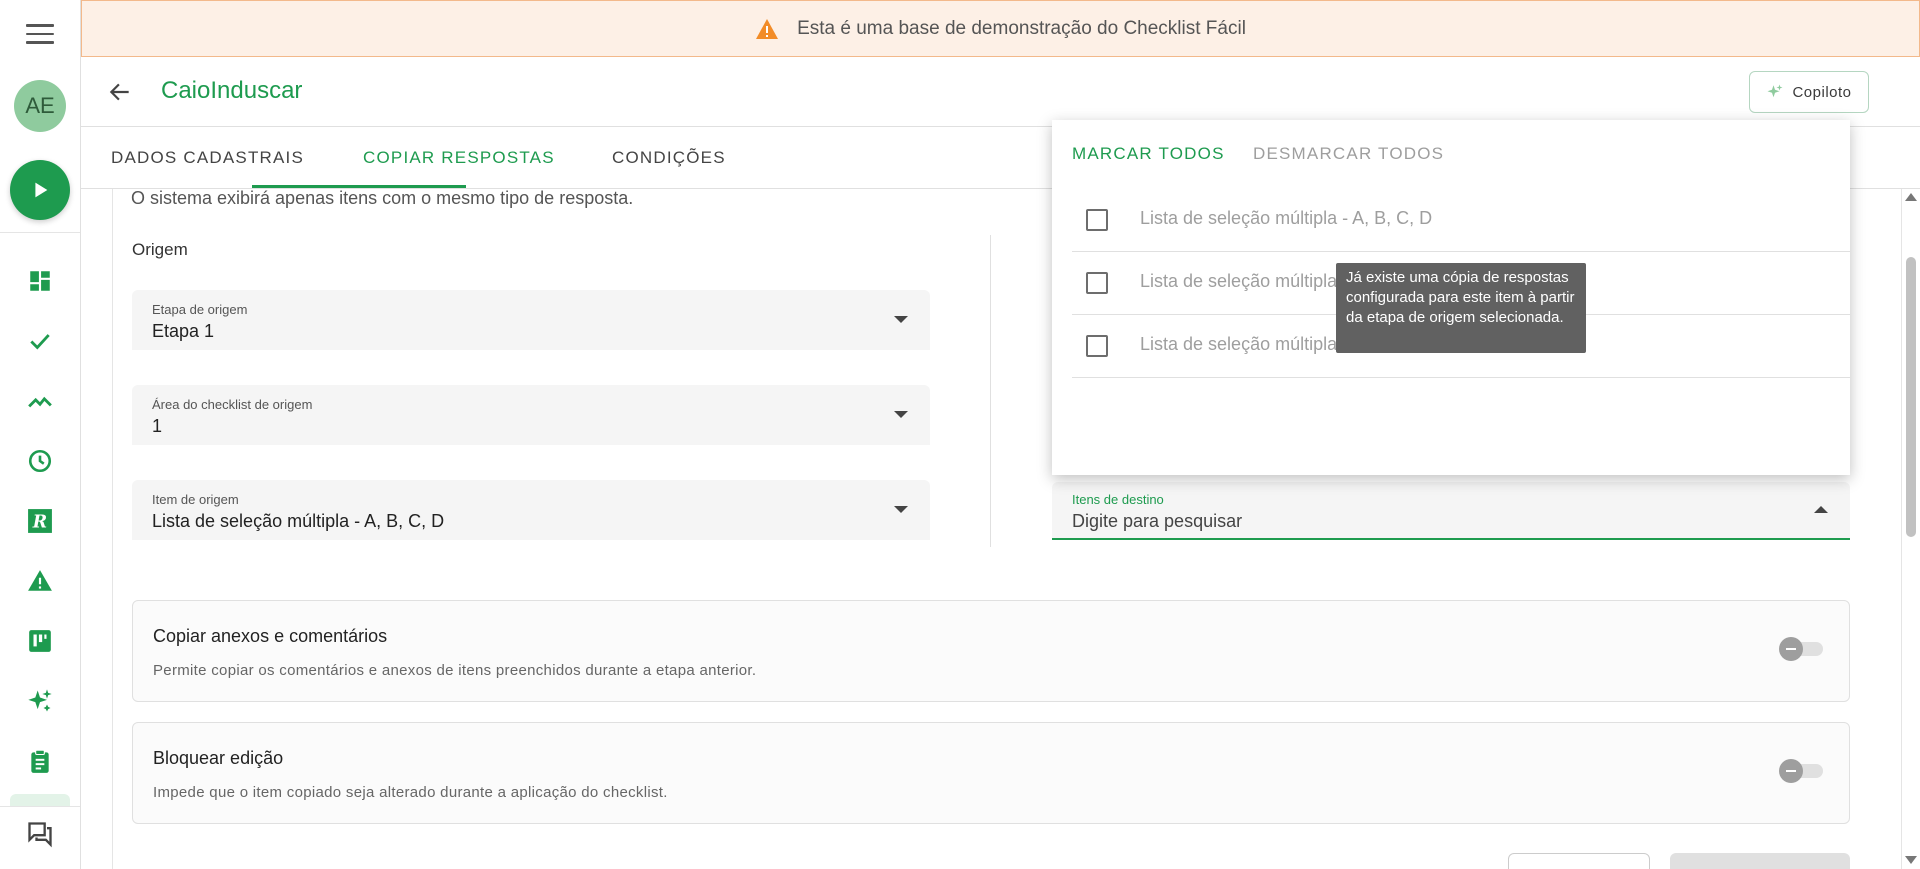 The width and height of the screenshot is (1920, 869). I want to click on check-icon, so click(40, 341).